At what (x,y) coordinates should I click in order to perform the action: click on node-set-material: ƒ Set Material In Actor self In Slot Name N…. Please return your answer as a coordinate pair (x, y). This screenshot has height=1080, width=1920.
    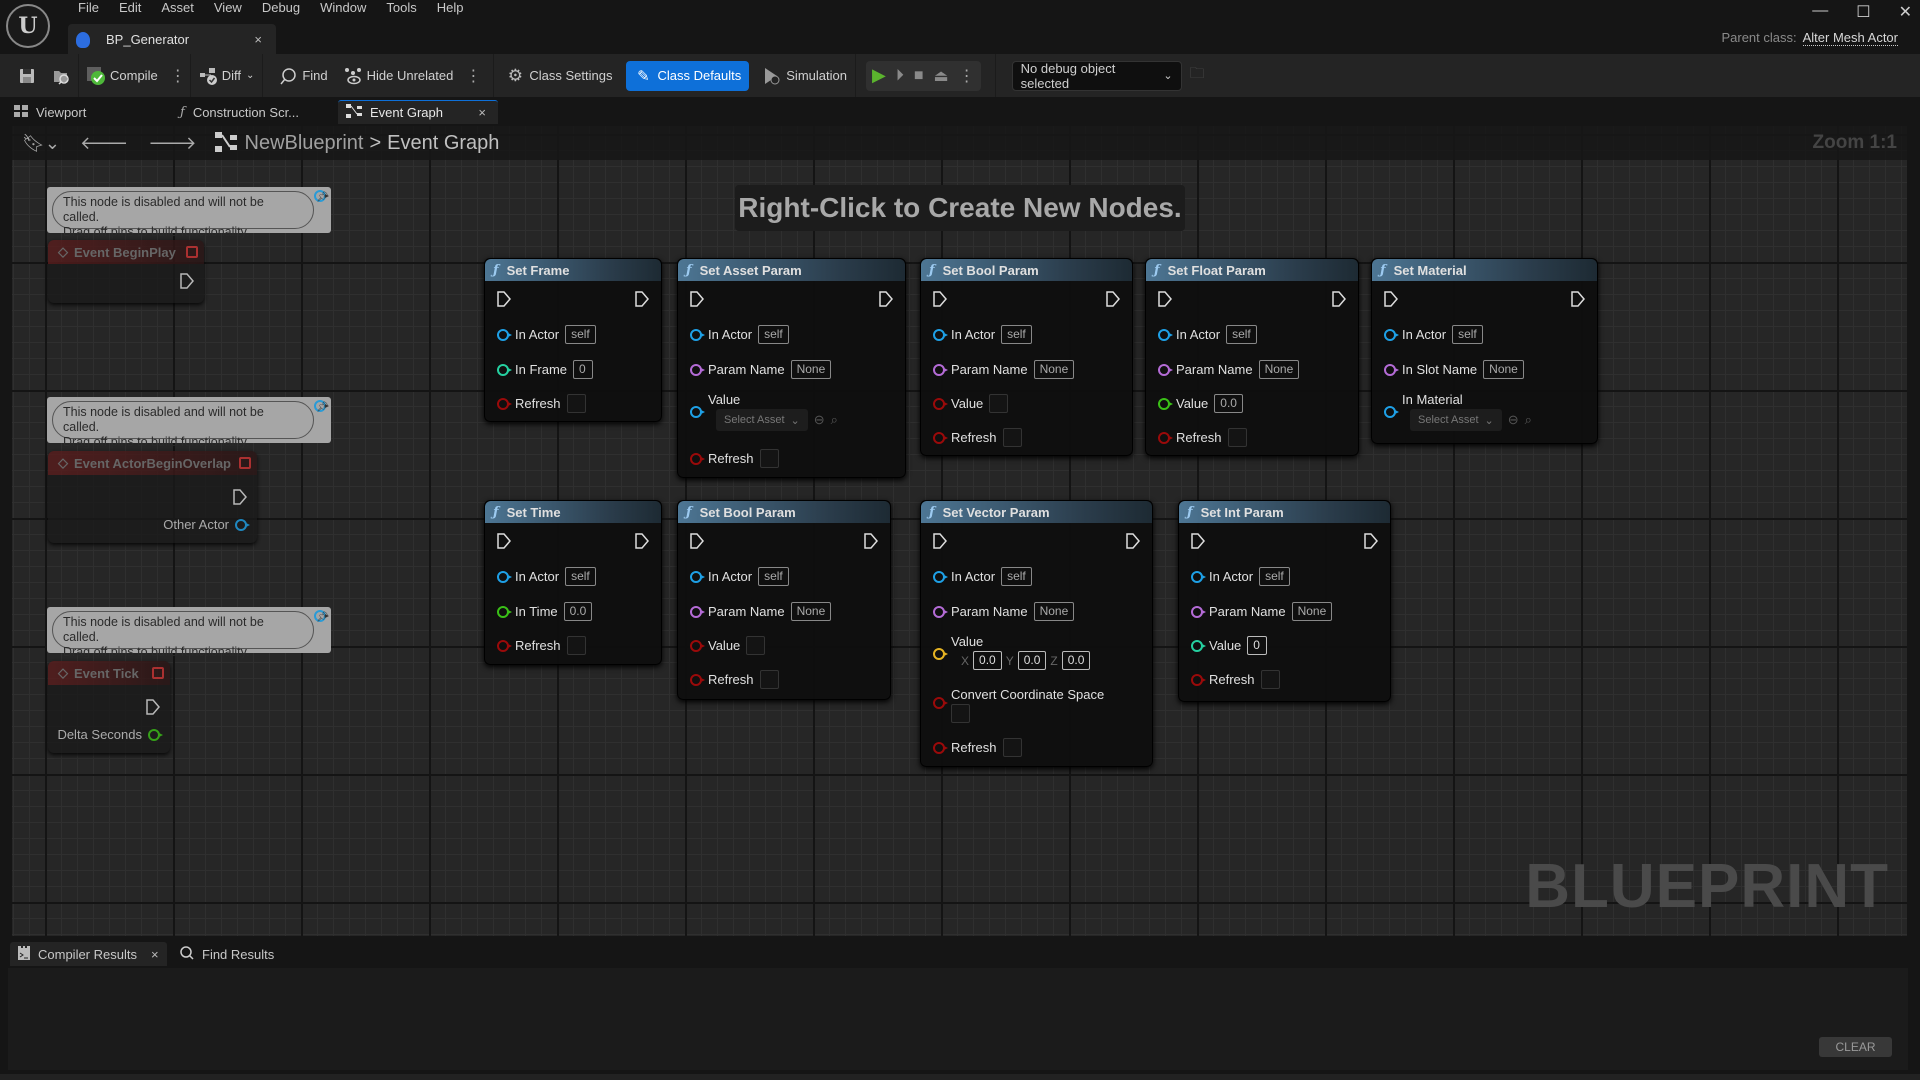
    Looking at the image, I should click on (1484, 351).